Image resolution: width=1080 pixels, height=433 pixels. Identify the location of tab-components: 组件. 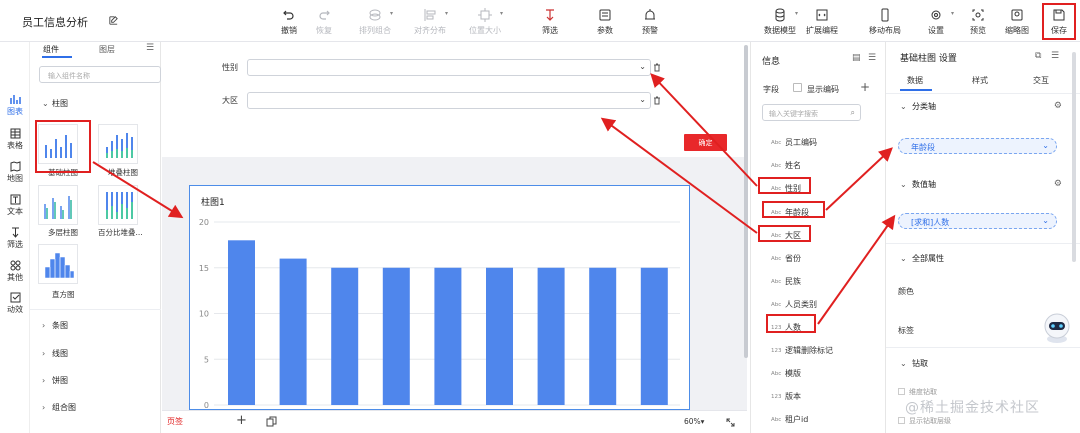
(51, 49).